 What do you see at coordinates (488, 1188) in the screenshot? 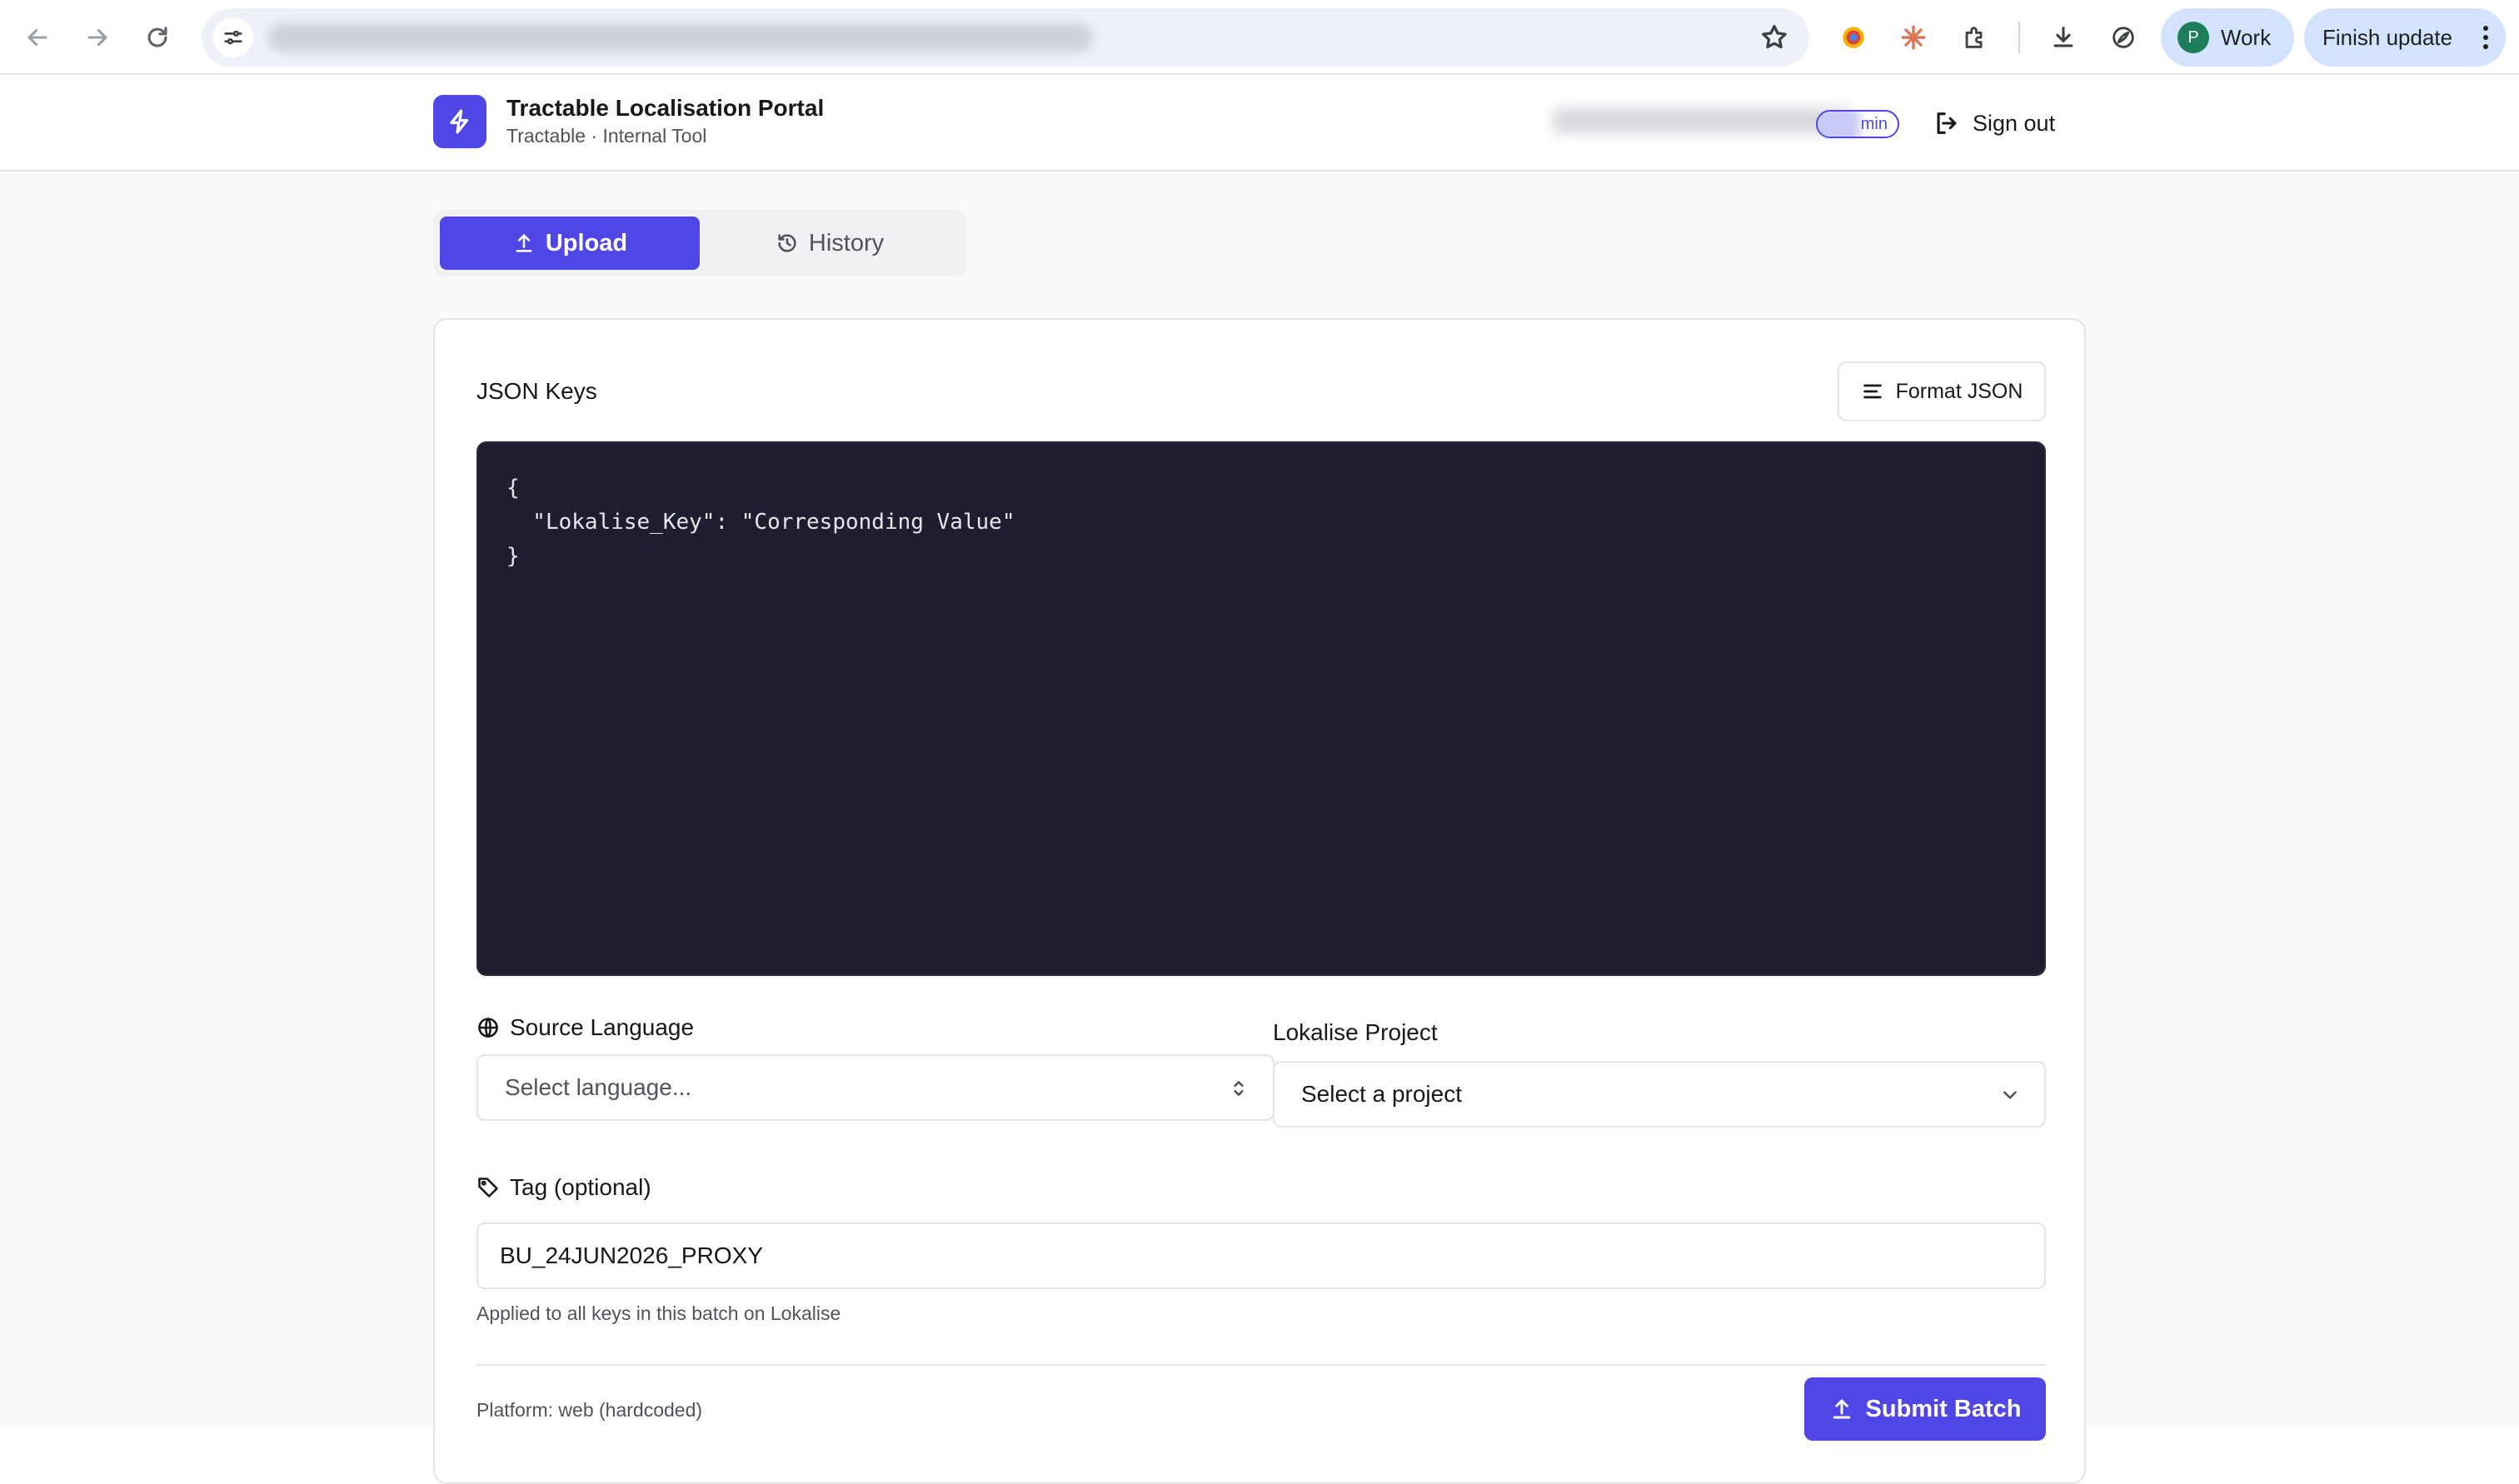
I see `tag-icon` at bounding box center [488, 1188].